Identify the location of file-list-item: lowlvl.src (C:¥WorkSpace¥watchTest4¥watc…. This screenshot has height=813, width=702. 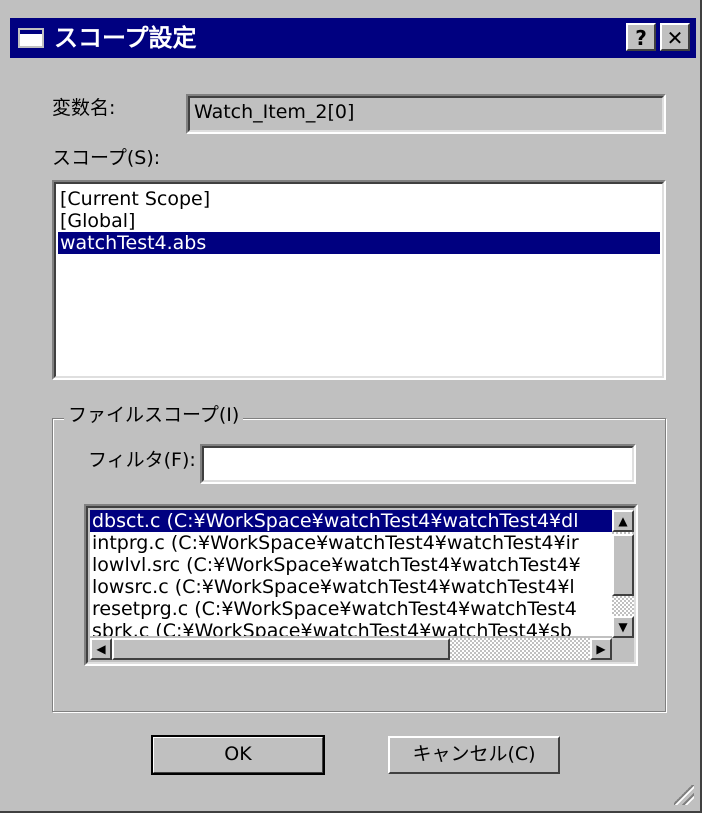
(351, 565).